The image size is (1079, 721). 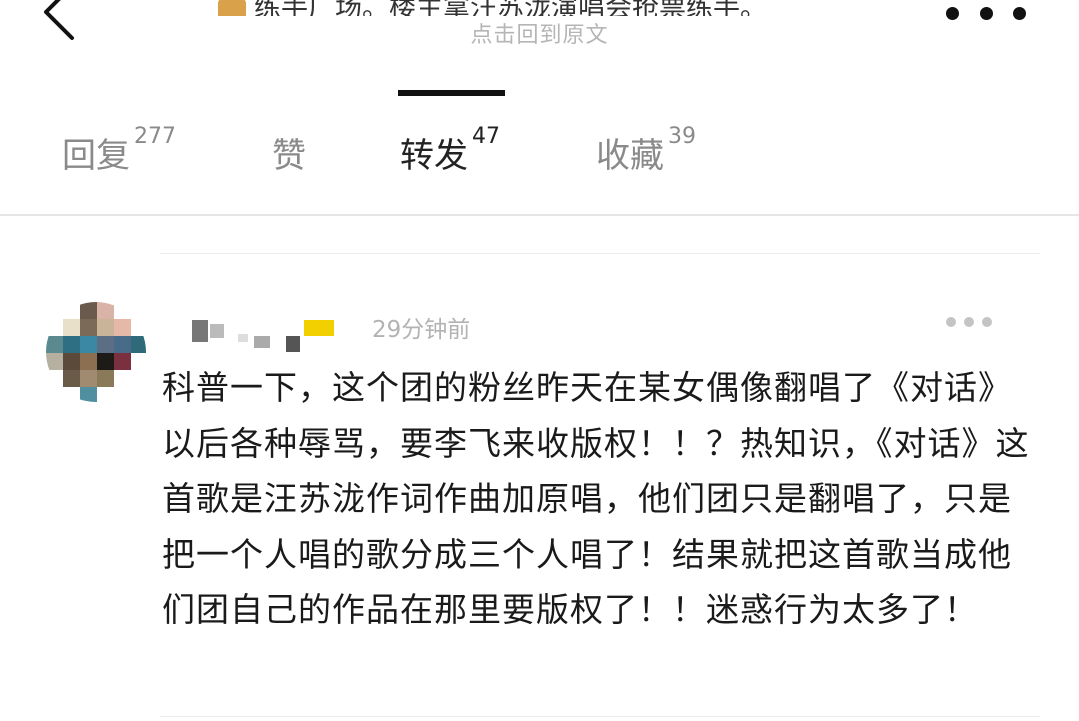 What do you see at coordinates (539, 166) in the screenshot?
I see `tab-bar: 回复 277 赞 转发 47 收藏 39` at bounding box center [539, 166].